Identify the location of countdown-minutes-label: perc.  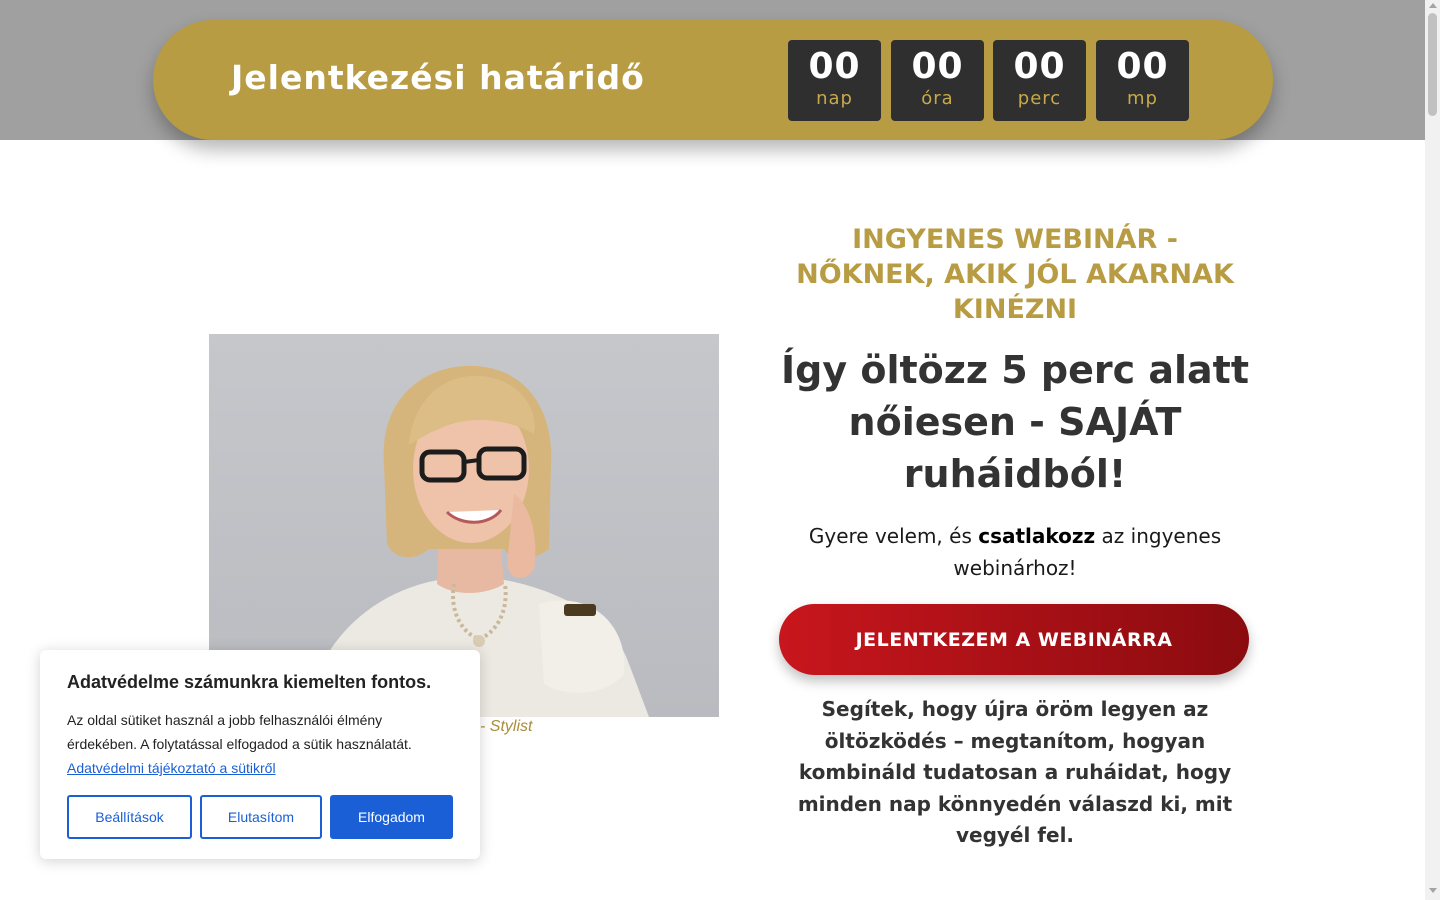
(1039, 98).